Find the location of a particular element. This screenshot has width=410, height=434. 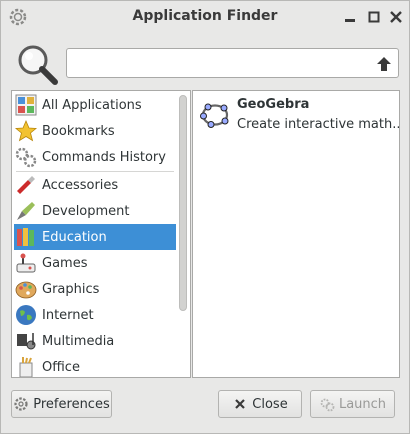

close-button: Close is located at coordinates (260, 404).